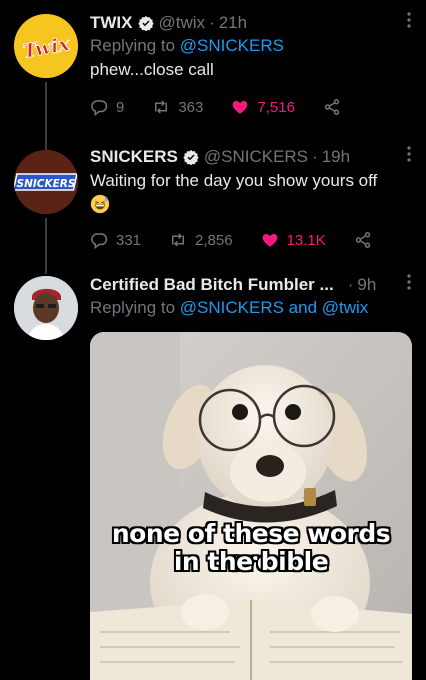  I want to click on reply-button: 9, so click(107, 107).